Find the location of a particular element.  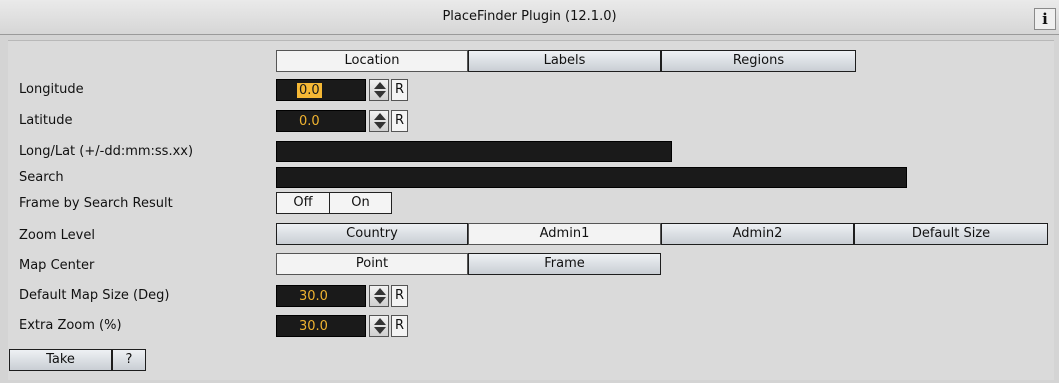

zoom-country-button: Country is located at coordinates (372, 234).